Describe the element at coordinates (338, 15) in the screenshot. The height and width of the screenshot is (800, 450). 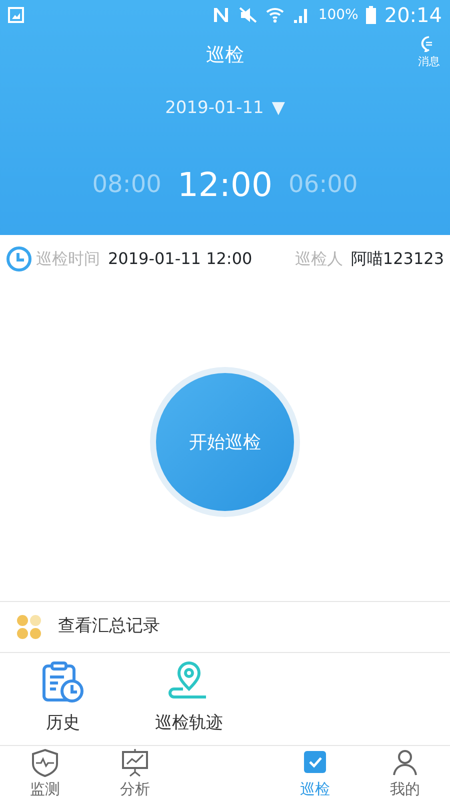
I see `battery-level: 100%` at that location.